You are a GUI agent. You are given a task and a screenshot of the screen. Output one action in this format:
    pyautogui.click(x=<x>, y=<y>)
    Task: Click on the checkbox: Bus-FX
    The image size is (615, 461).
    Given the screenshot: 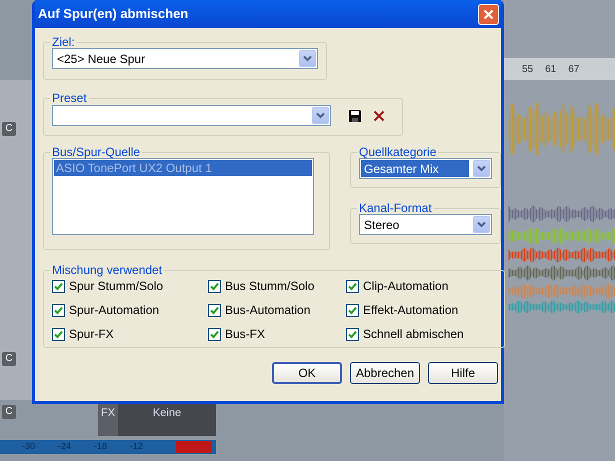 What is the action you would take?
    pyautogui.click(x=277, y=334)
    